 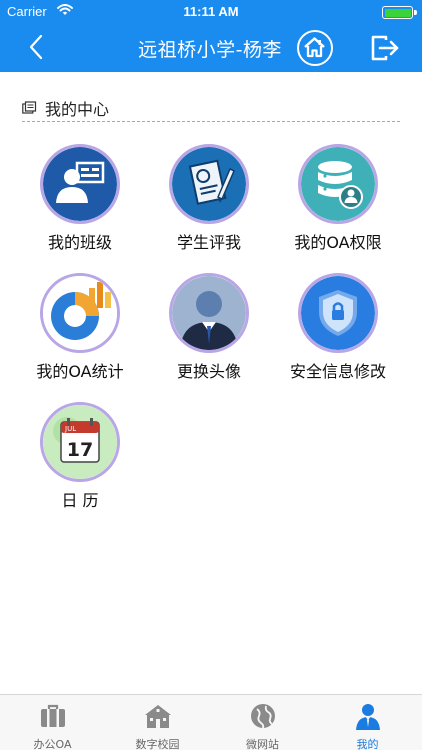 I want to click on logout-icon, so click(x=385, y=48).